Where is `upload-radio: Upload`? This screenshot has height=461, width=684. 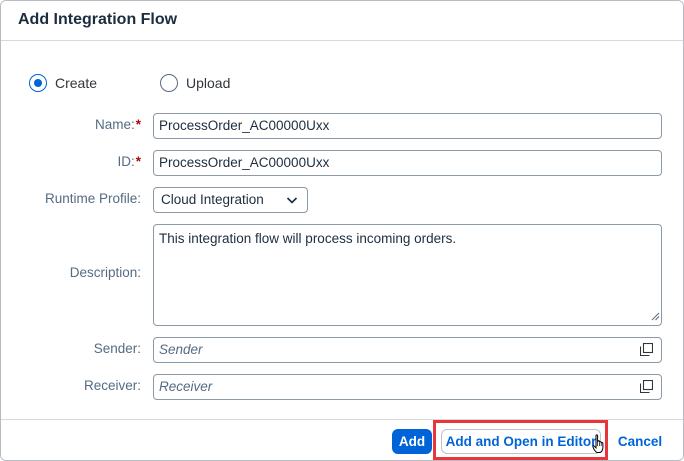 upload-radio: Upload is located at coordinates (195, 83).